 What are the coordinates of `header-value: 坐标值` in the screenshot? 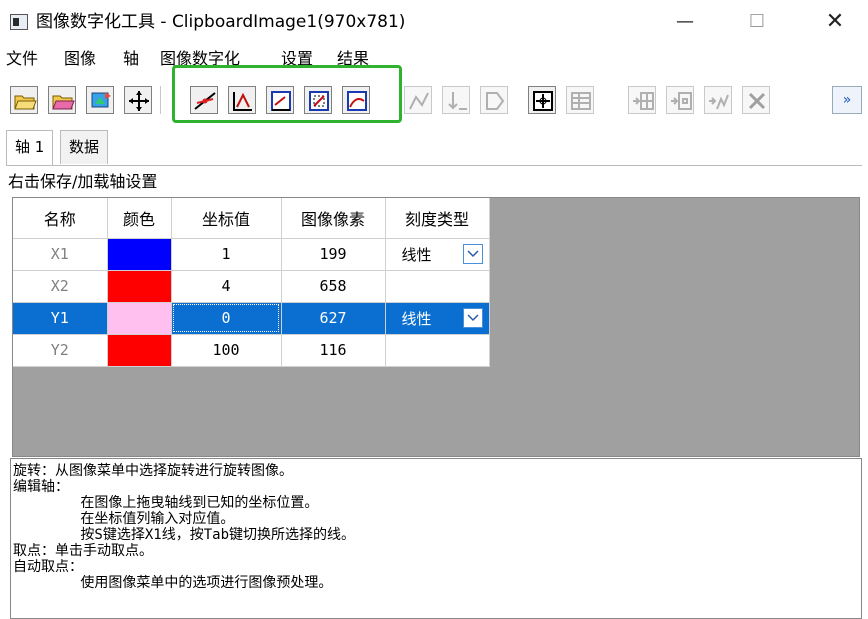 It's located at (226, 218).